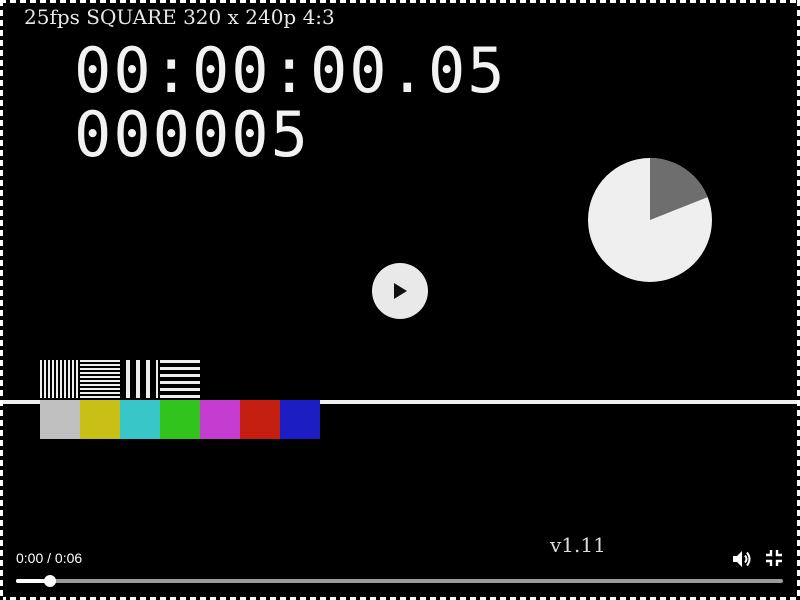 The image size is (800, 600). Describe the element at coordinates (192, 134) in the screenshot. I see `frame-counter: 000005` at that location.